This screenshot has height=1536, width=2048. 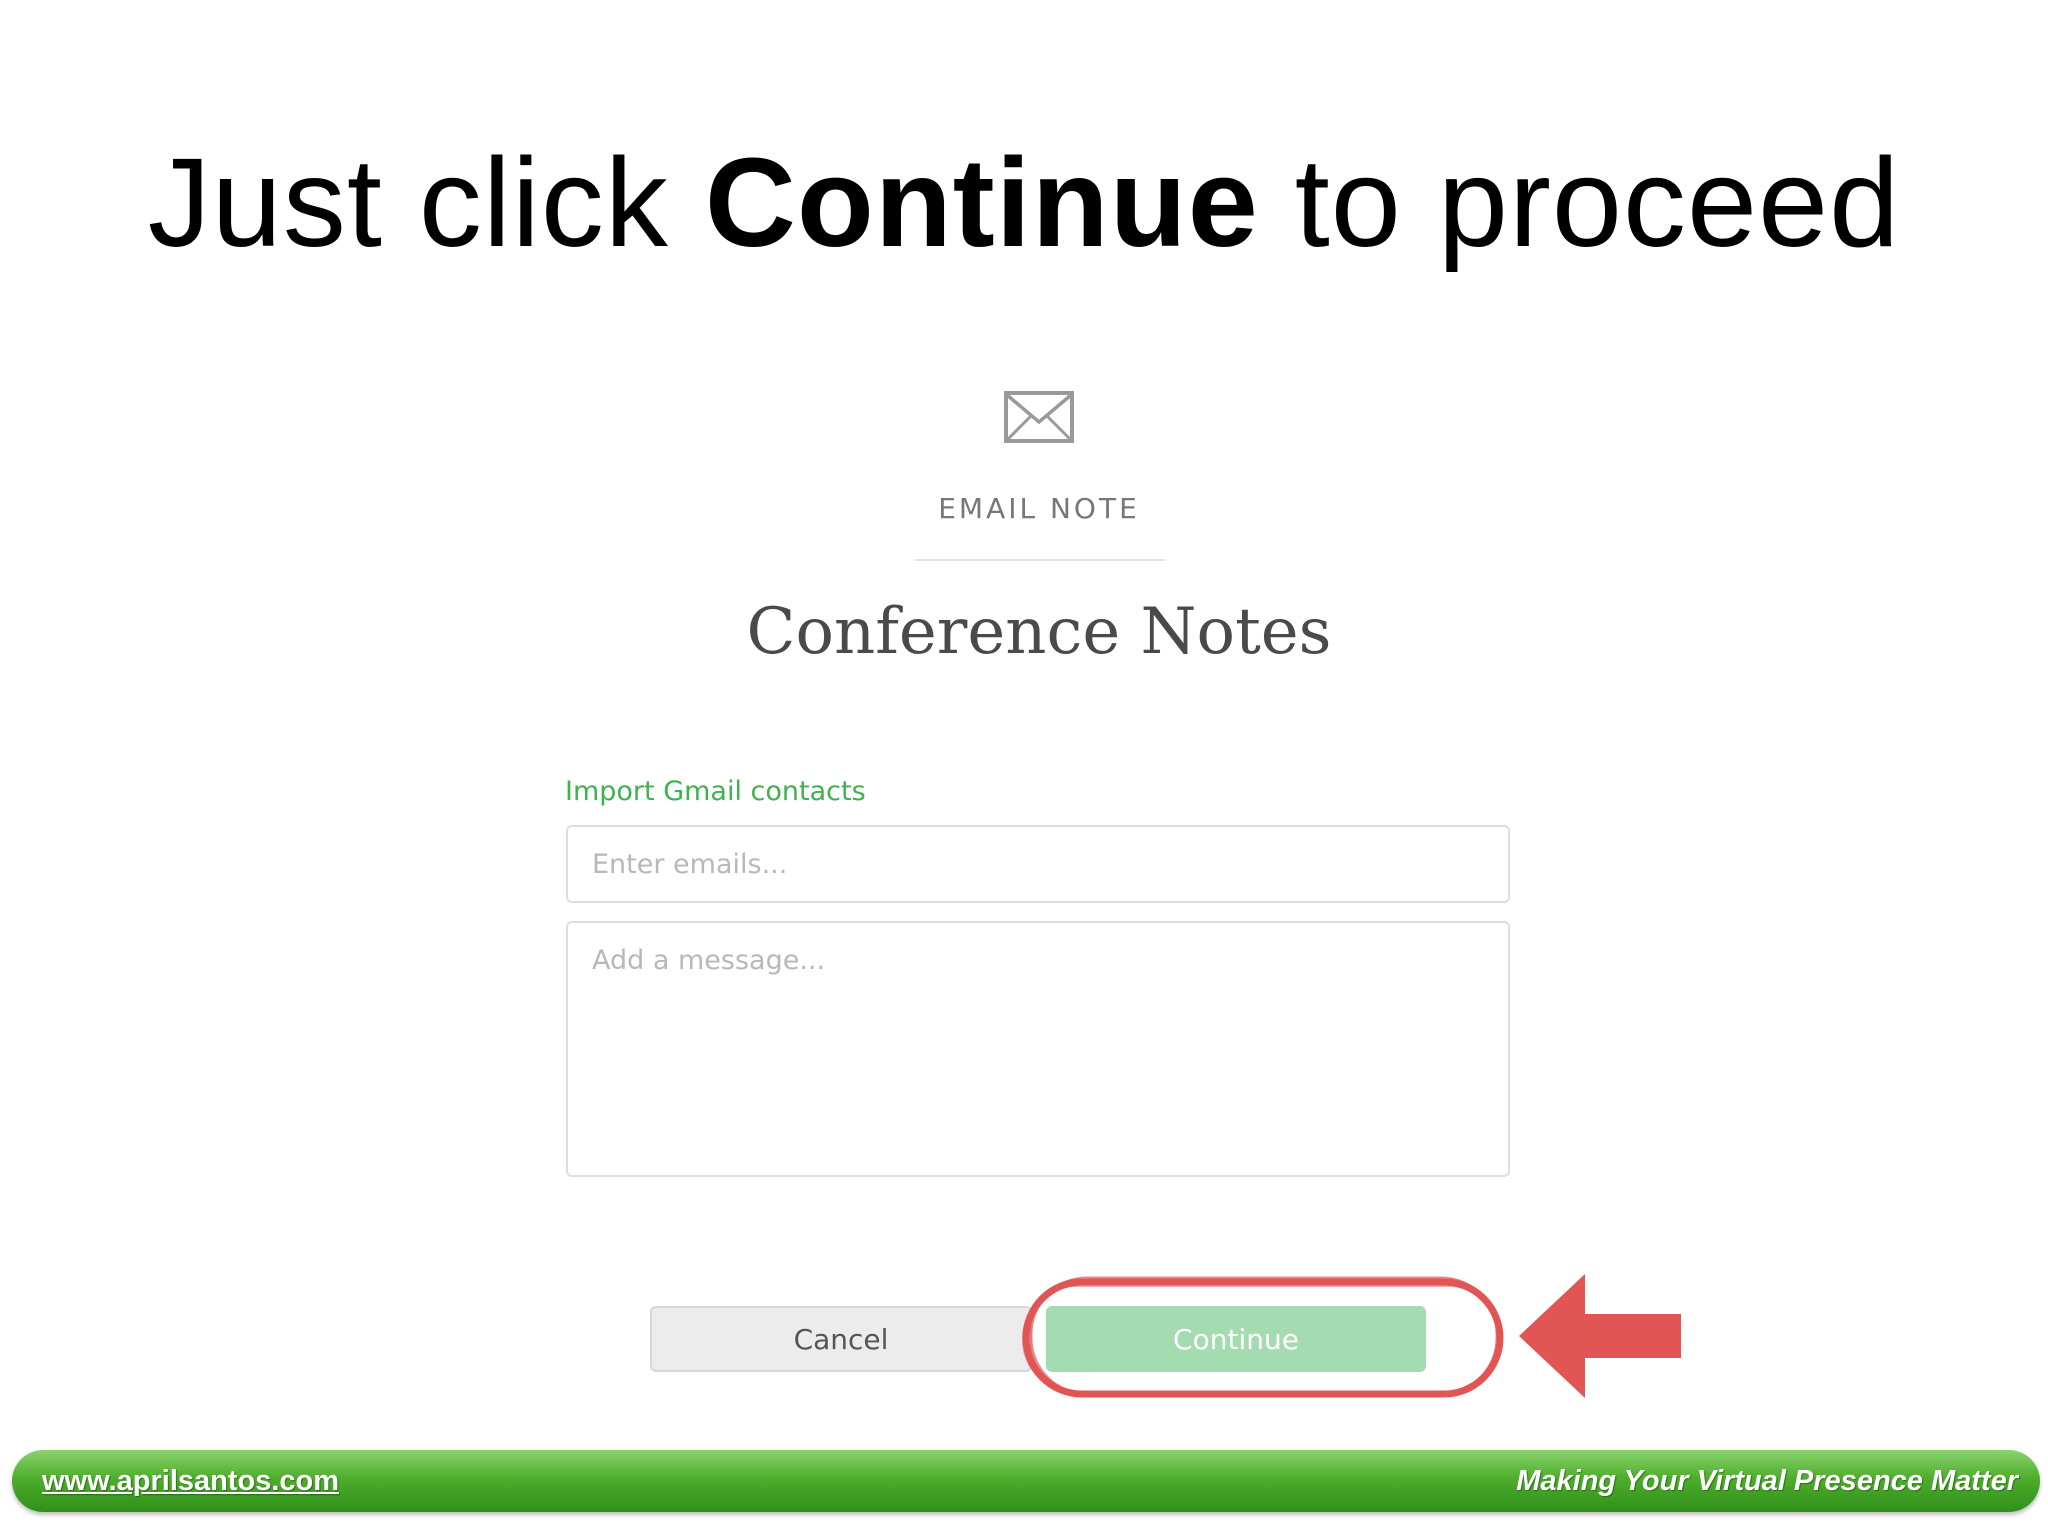 What do you see at coordinates (1039, 417) in the screenshot?
I see `envelope-icon` at bounding box center [1039, 417].